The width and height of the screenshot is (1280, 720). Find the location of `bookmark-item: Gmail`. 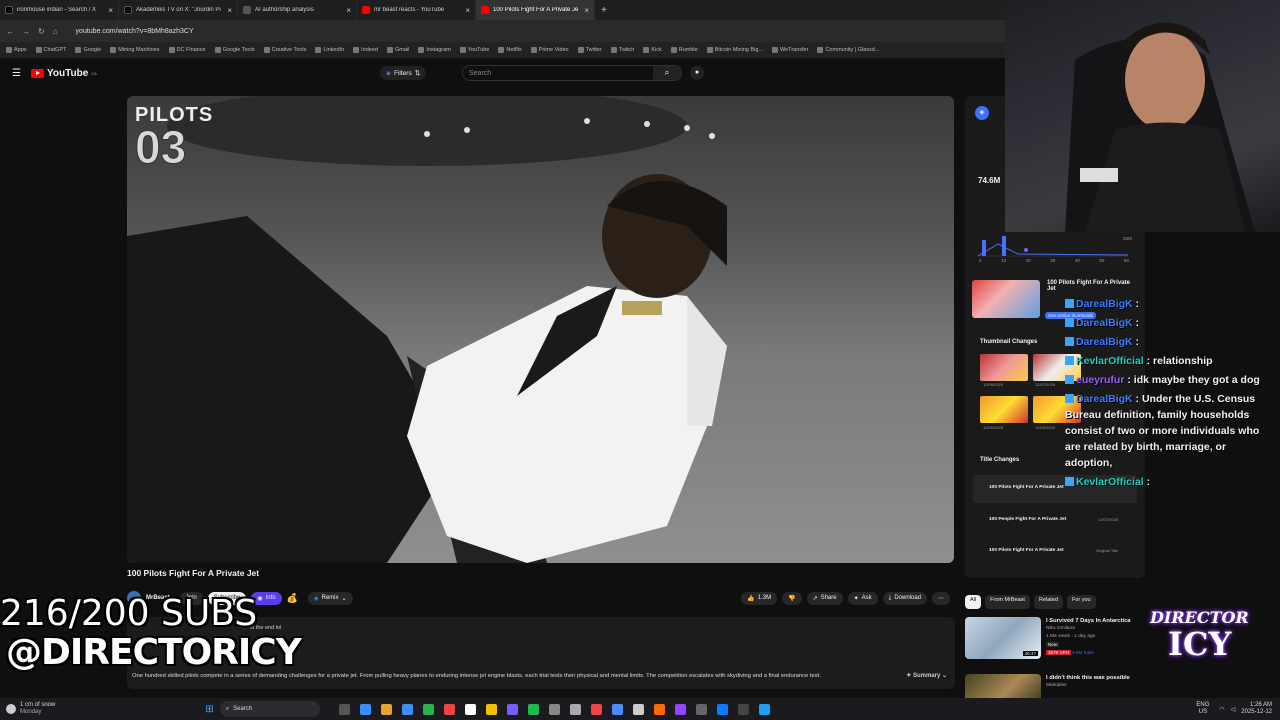

bookmark-item: Gmail is located at coordinates (397, 50).